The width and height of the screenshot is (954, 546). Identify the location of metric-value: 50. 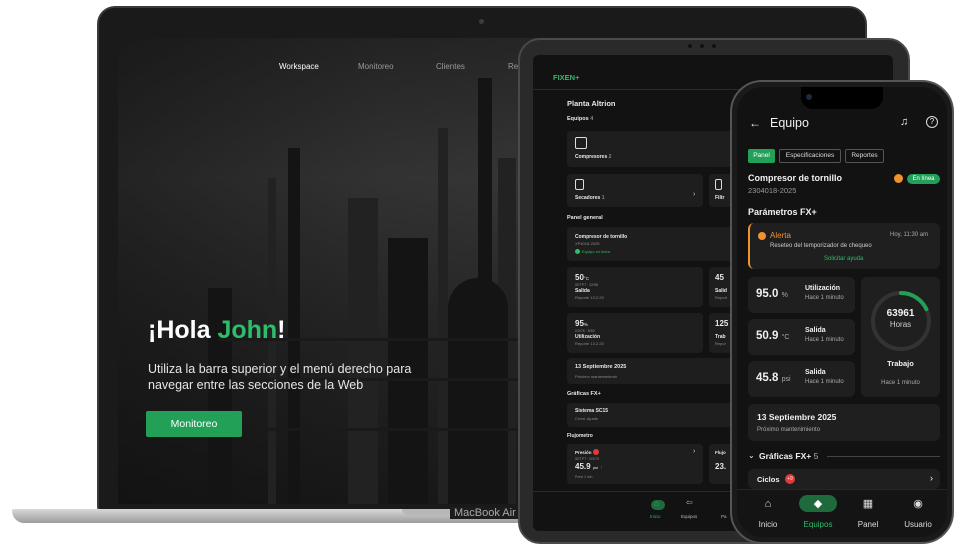
(579, 277).